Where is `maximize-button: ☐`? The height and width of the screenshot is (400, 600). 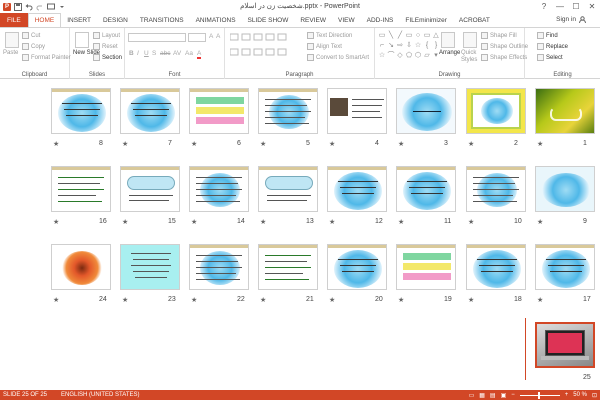
maximize-button: ☐ is located at coordinates (576, 6).